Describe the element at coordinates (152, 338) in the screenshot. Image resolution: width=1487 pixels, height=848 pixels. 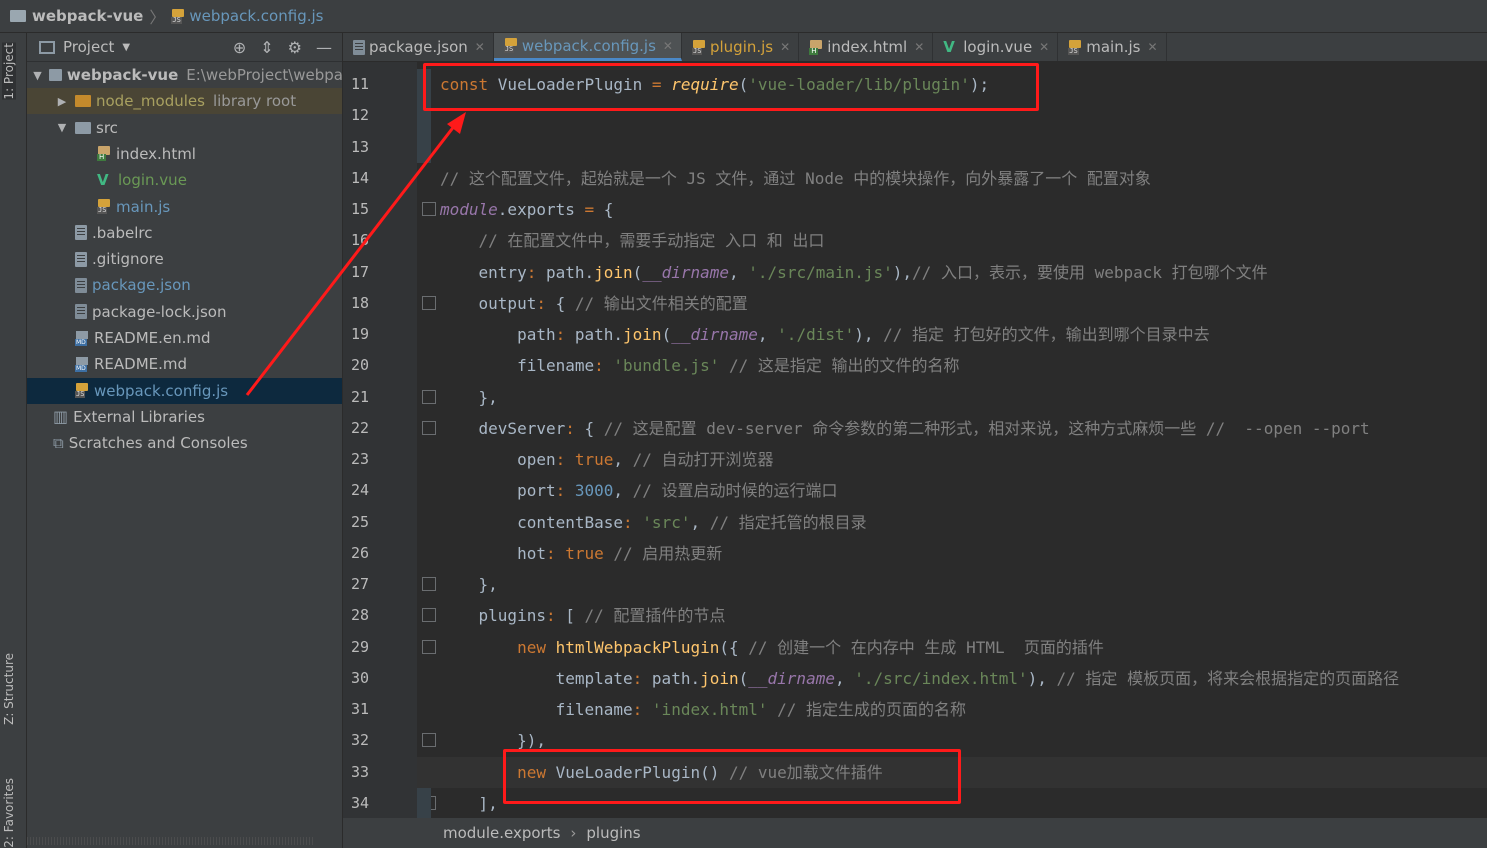
I see `tree-item-label: README.en.md` at that location.